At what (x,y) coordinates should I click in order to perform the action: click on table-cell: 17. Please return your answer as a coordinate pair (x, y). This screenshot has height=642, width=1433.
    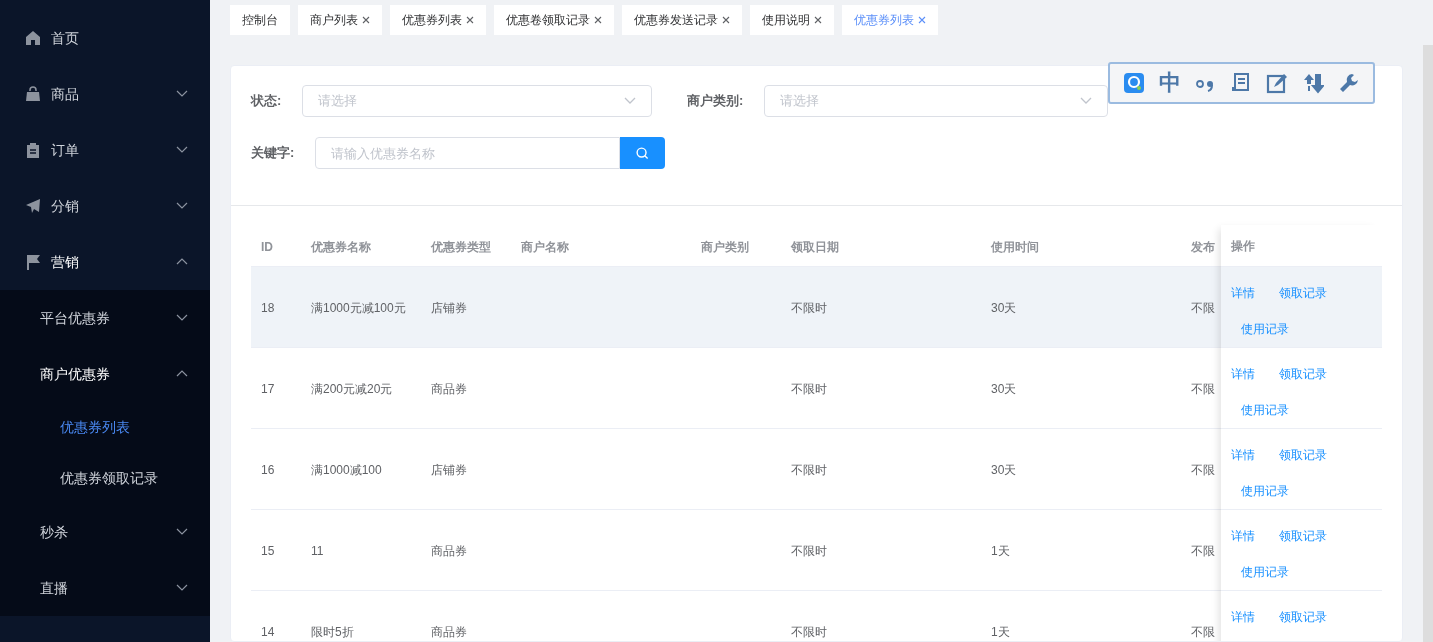
    Looking at the image, I should click on (268, 389).